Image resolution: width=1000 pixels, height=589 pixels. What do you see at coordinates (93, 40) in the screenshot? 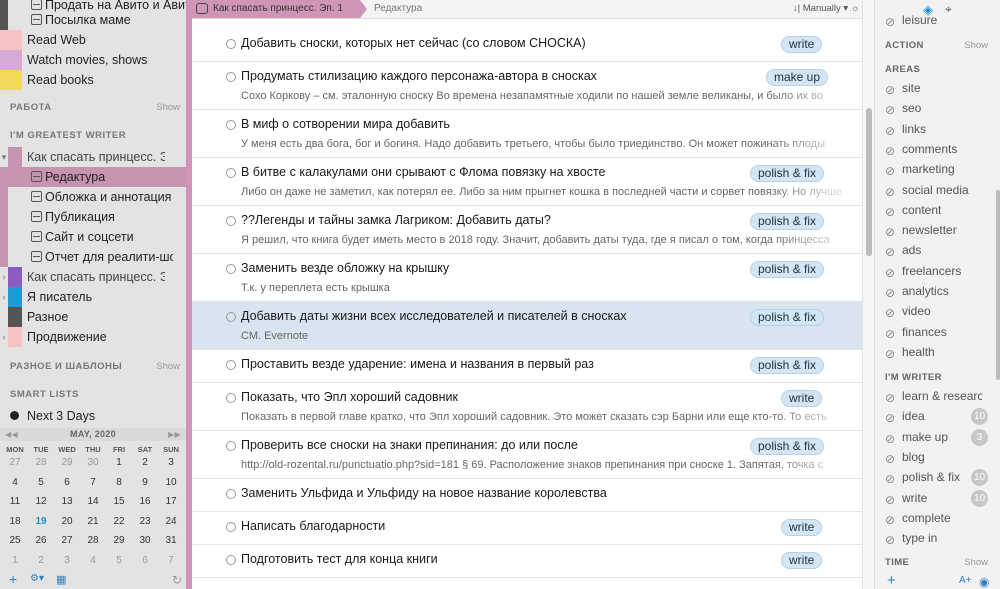
I see `sidebar-item-read-web: Read Web` at bounding box center [93, 40].